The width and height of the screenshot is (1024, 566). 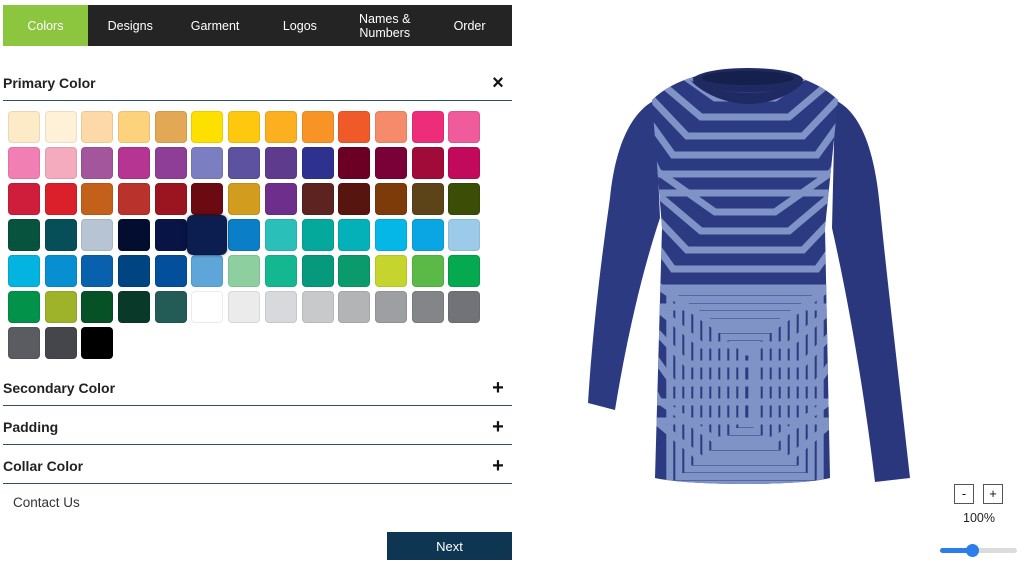 I want to click on slider-thumb, so click(x=973, y=550).